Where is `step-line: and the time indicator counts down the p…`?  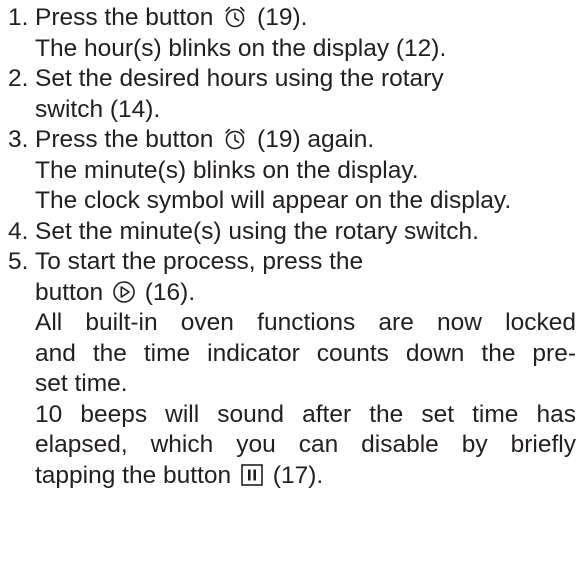 step-line: and the time indicator counts down the p… is located at coordinates (305, 353).